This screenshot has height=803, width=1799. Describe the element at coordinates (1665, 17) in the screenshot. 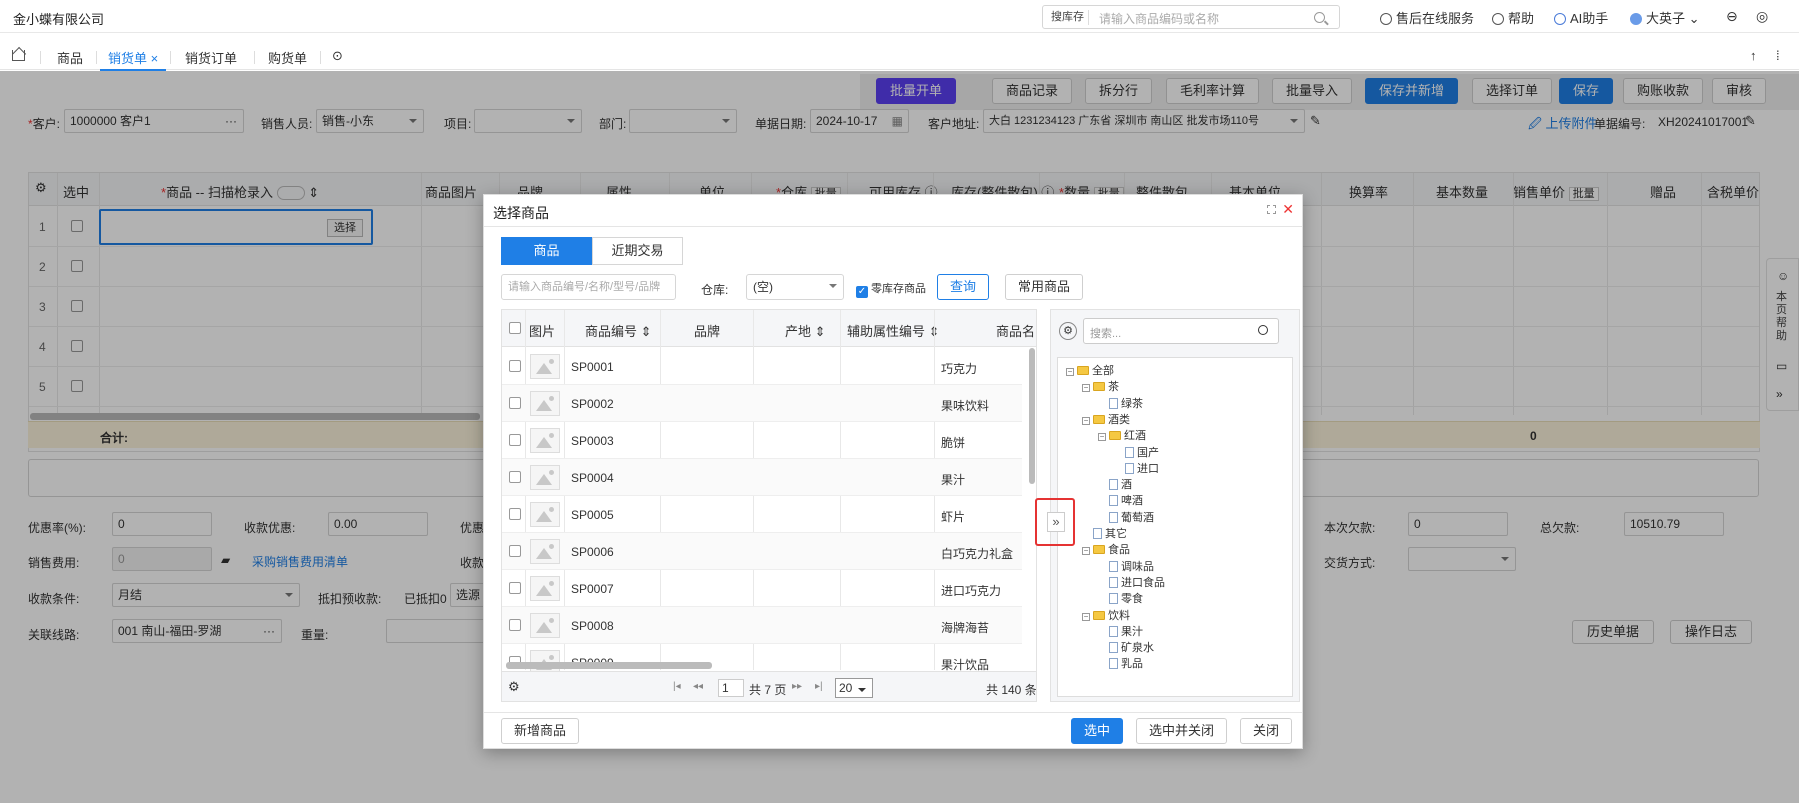

I see `user-menu: 大英子 ⌄` at that location.